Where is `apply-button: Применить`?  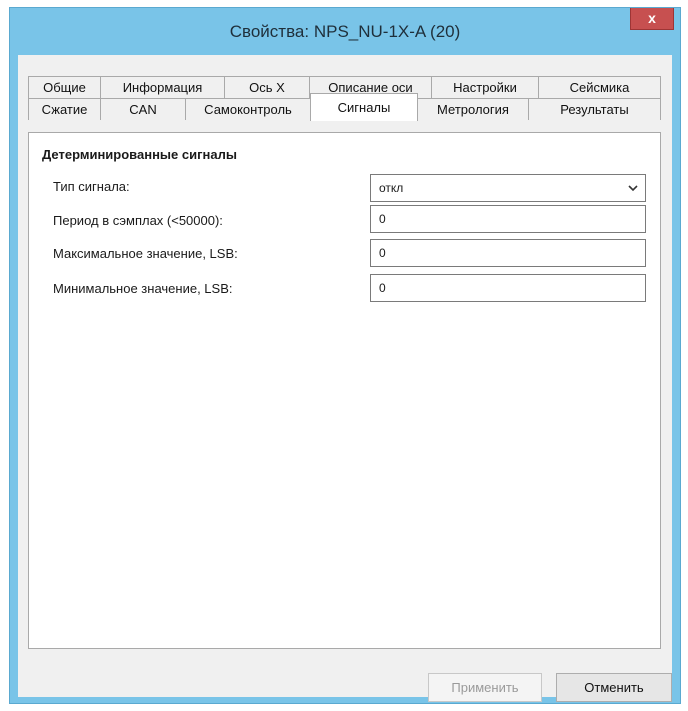
apply-button: Применить is located at coordinates (485, 687).